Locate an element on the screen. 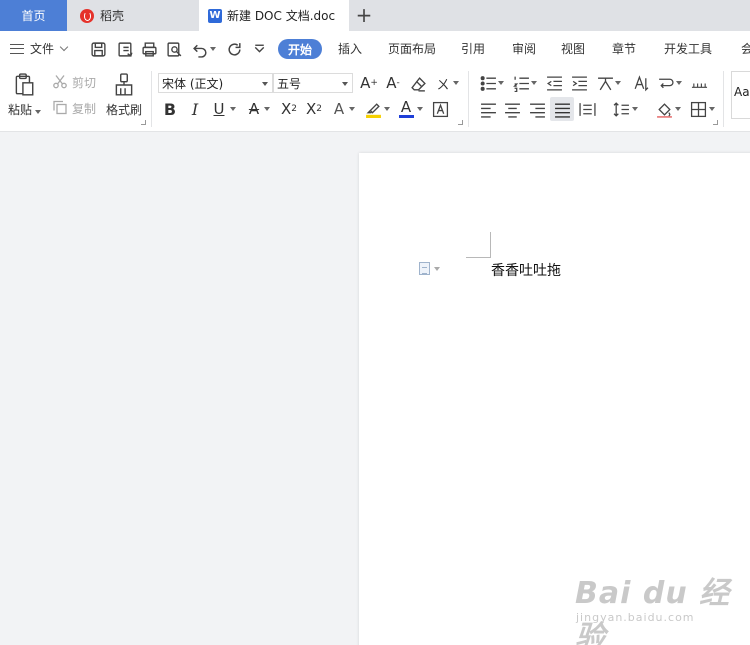 The height and width of the screenshot is (645, 750). save-icon is located at coordinates (98, 49).